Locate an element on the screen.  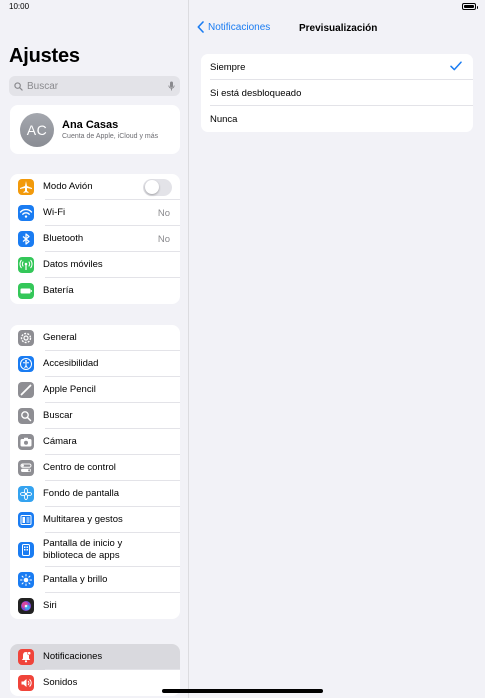
sidebar-item-multitarea-y-gestos: Multitarea y gestos is located at coordinates (95, 520).